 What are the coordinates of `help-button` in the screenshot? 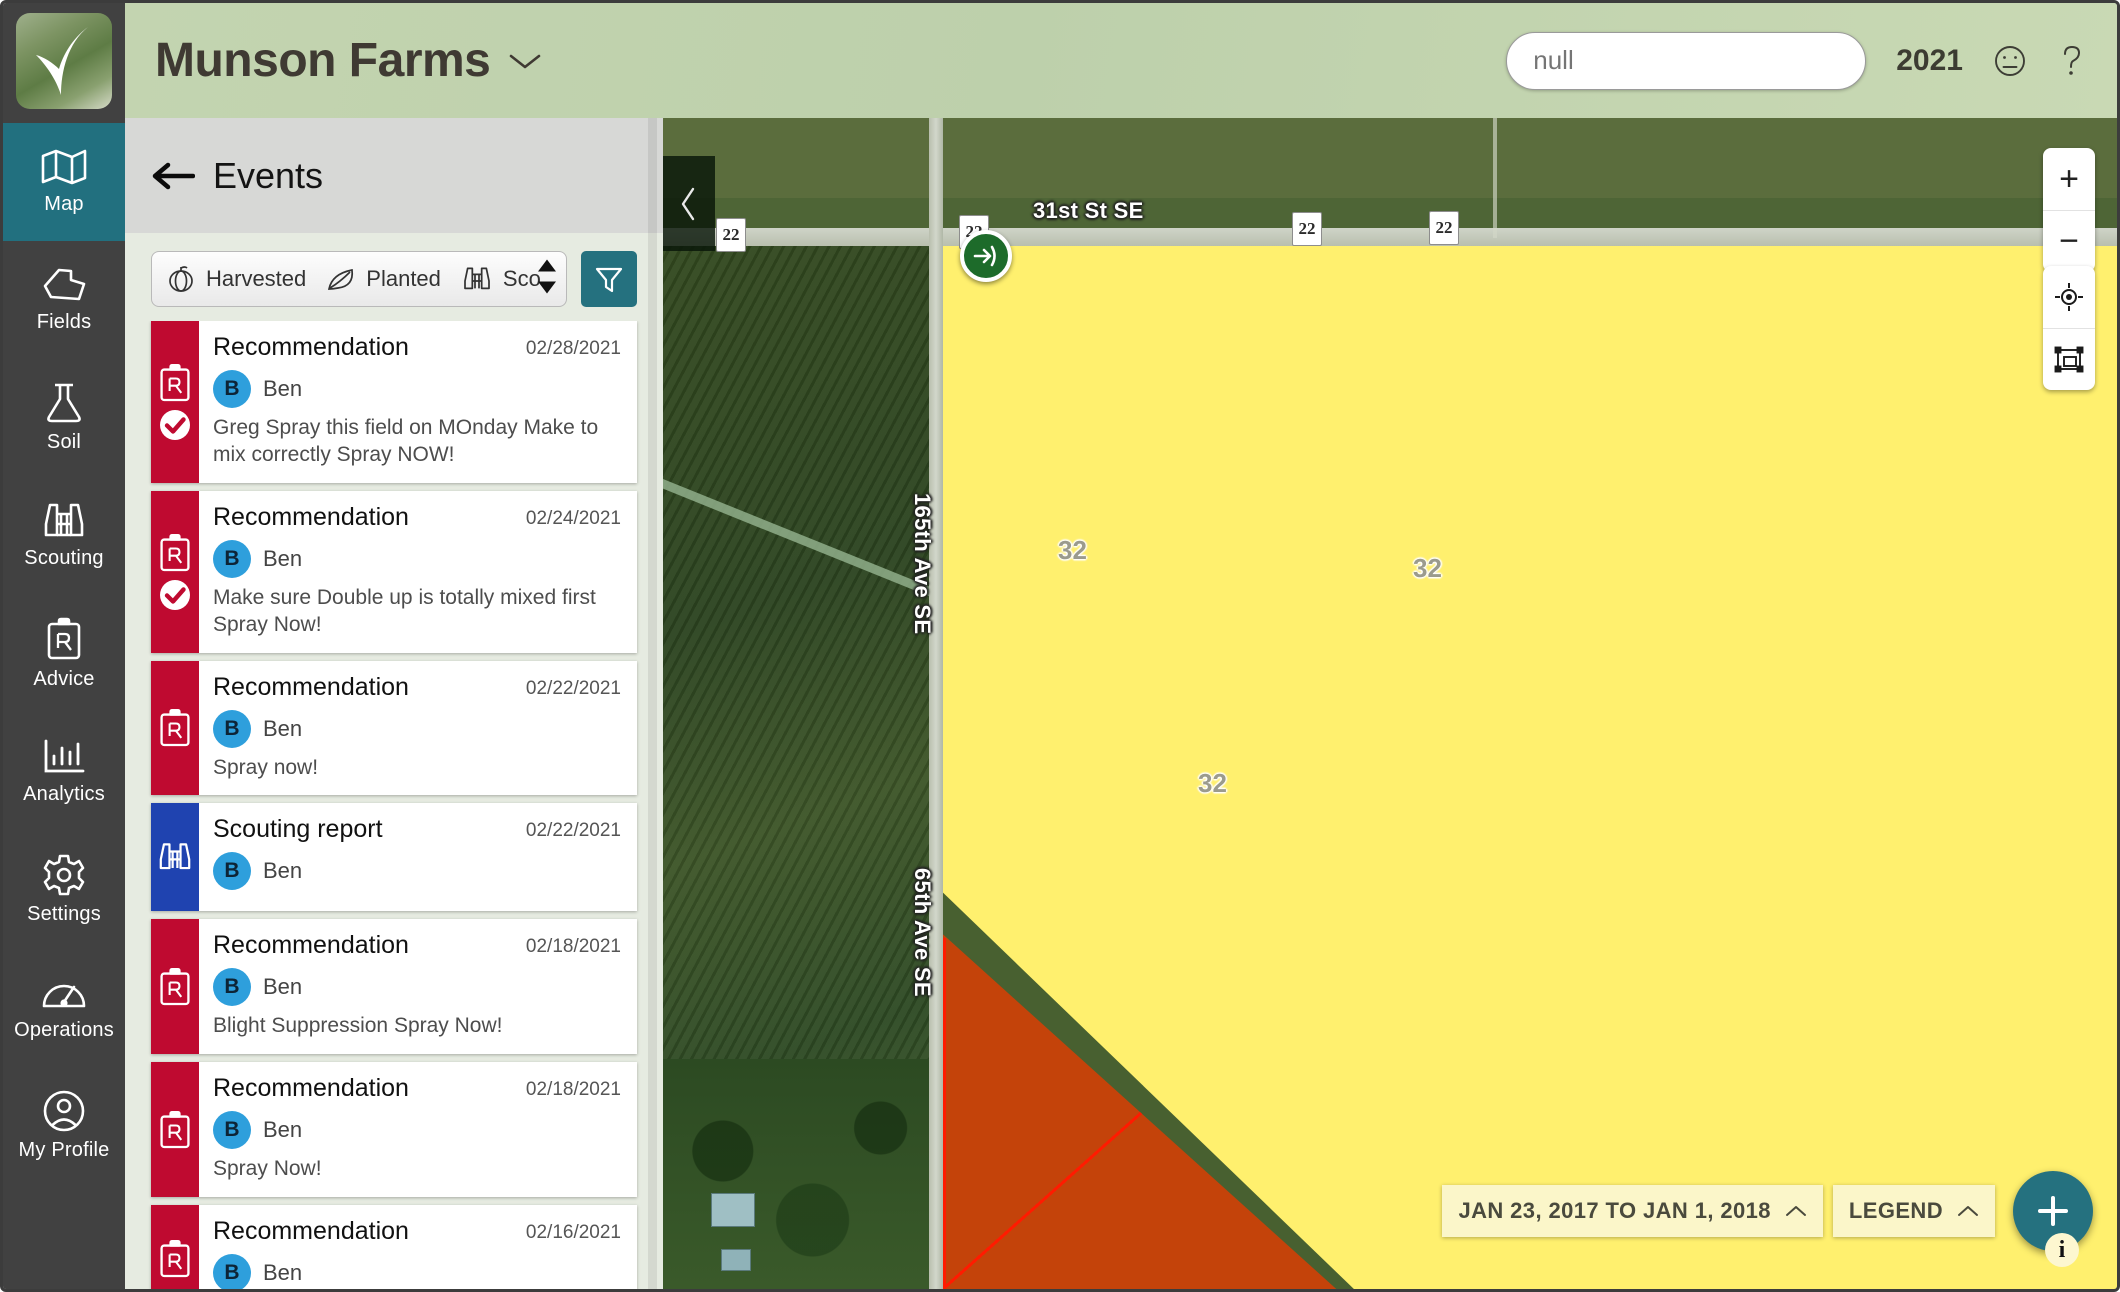 It's located at (2072, 61).